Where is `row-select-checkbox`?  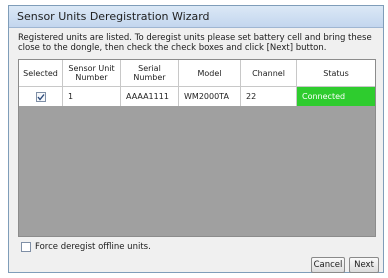 row-select-checkbox is located at coordinates (40, 96).